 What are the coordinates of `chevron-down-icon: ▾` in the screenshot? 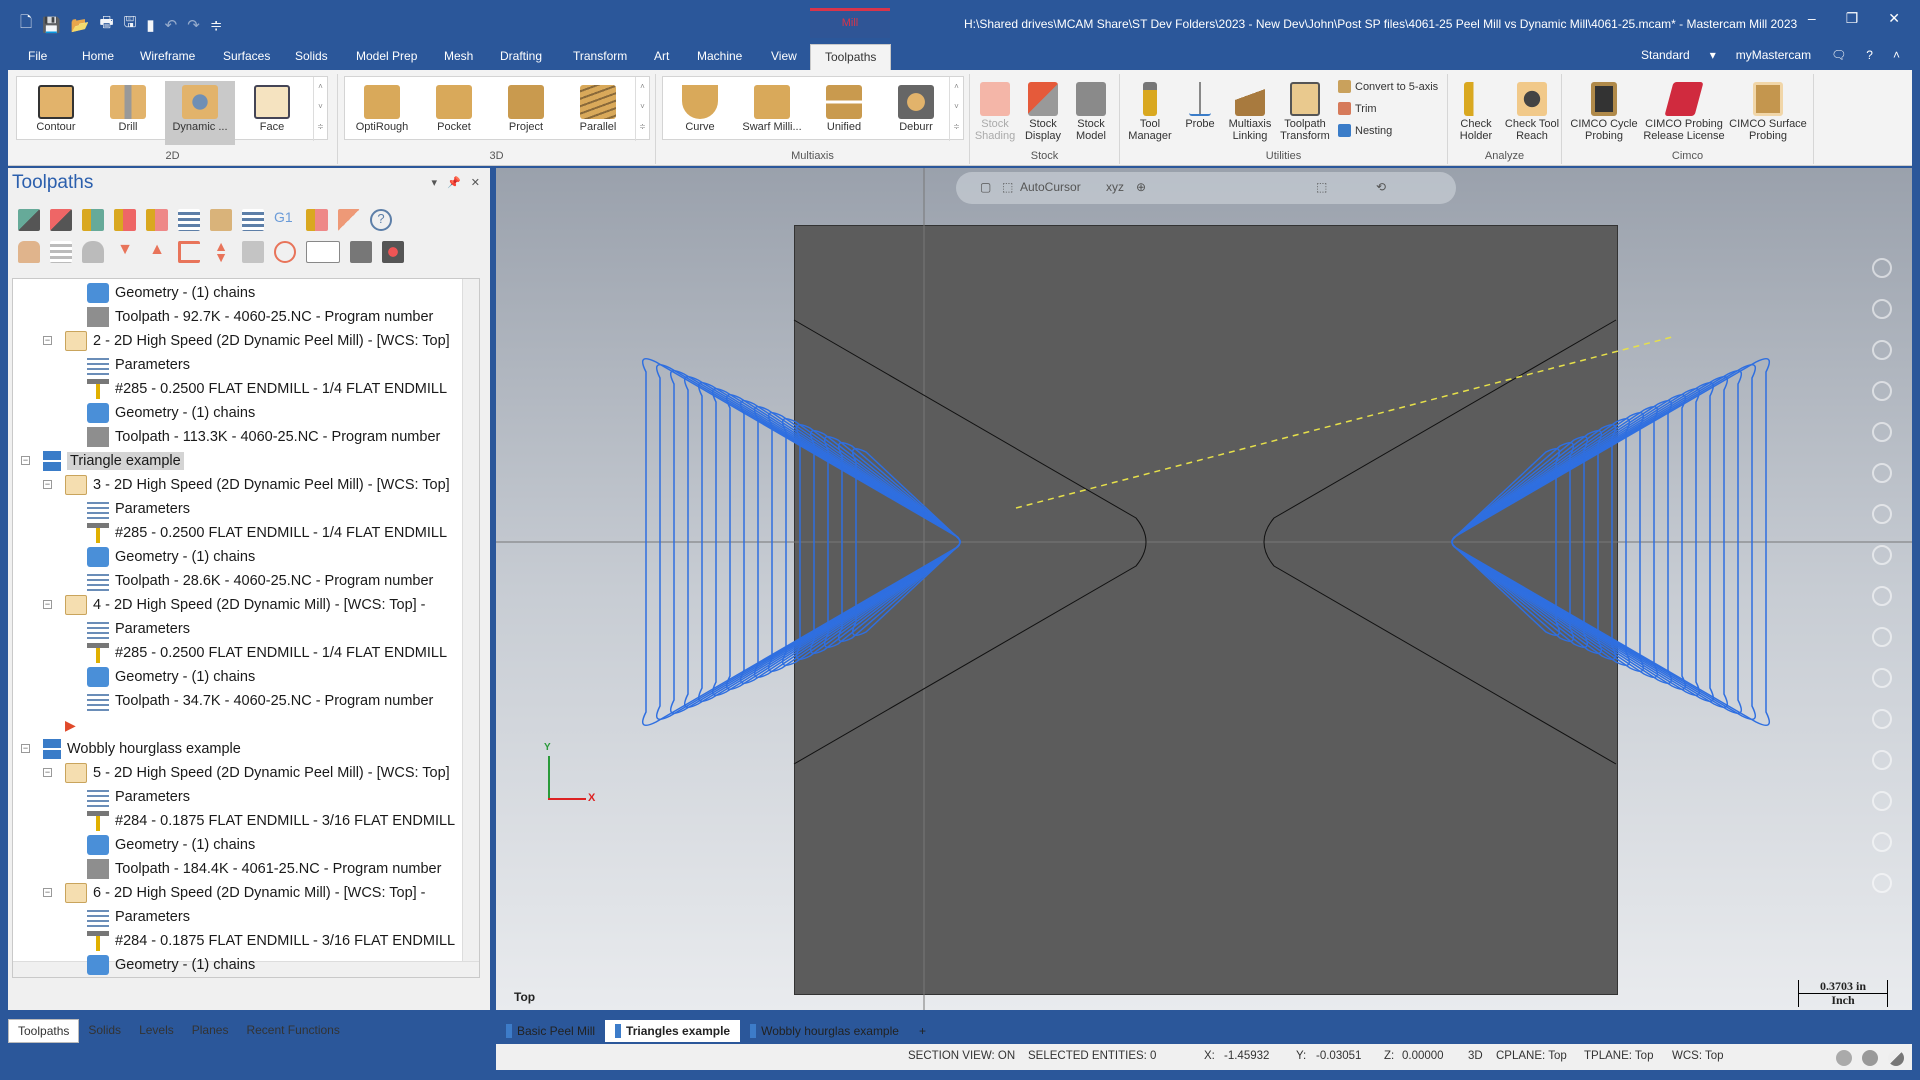 It's located at (1713, 55).